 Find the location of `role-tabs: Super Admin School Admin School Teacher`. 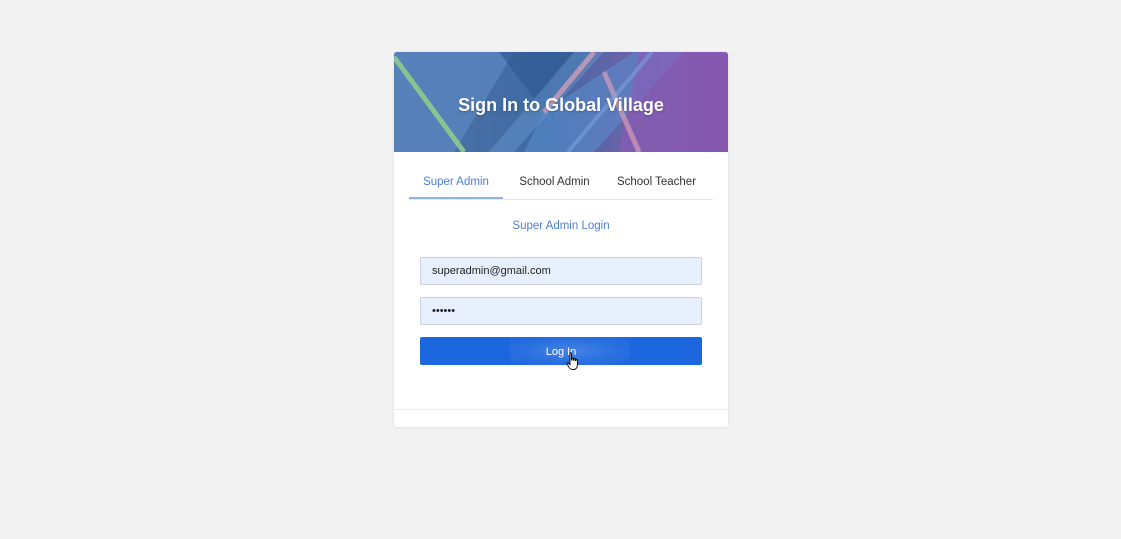

role-tabs: Super Admin School Admin School Teacher is located at coordinates (561, 185).